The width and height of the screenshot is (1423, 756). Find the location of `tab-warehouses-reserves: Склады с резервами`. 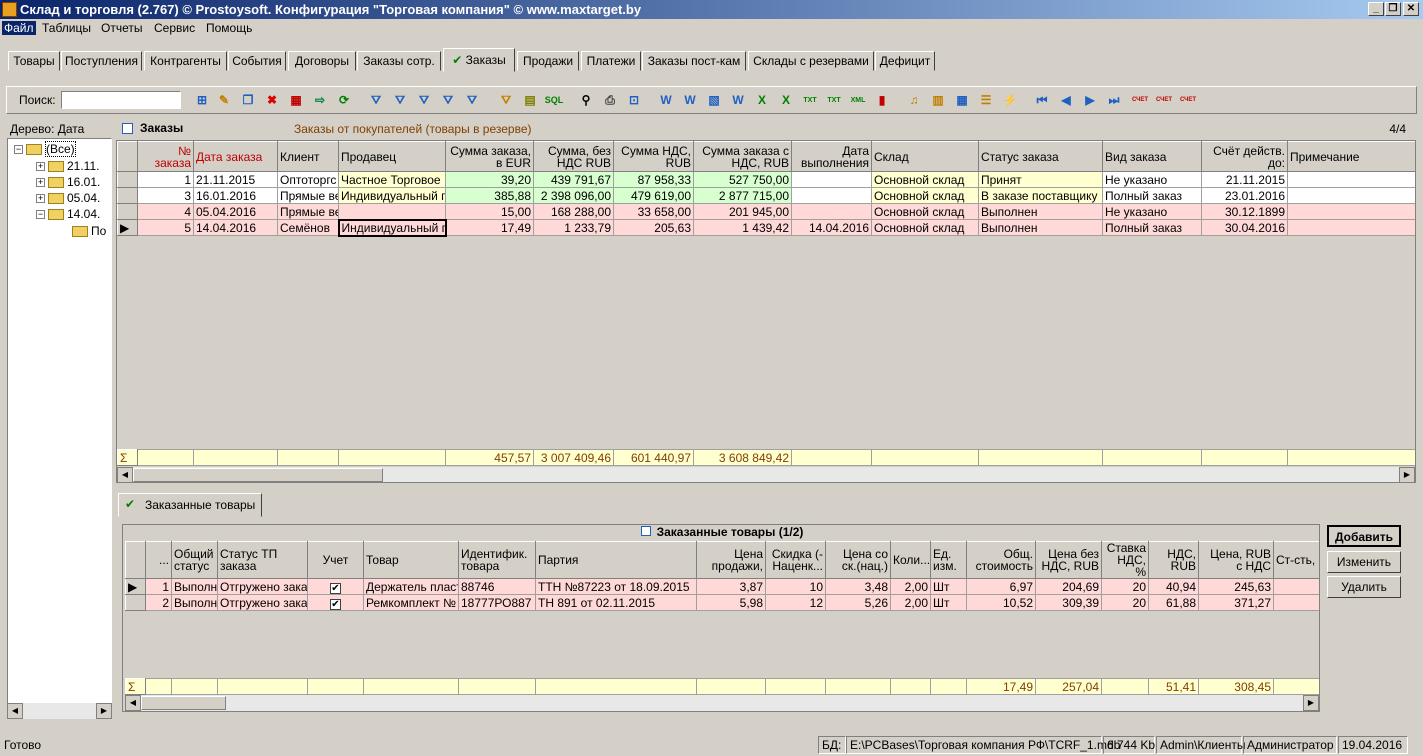

tab-warehouses-reserves: Склады с резервами is located at coordinates (811, 61).